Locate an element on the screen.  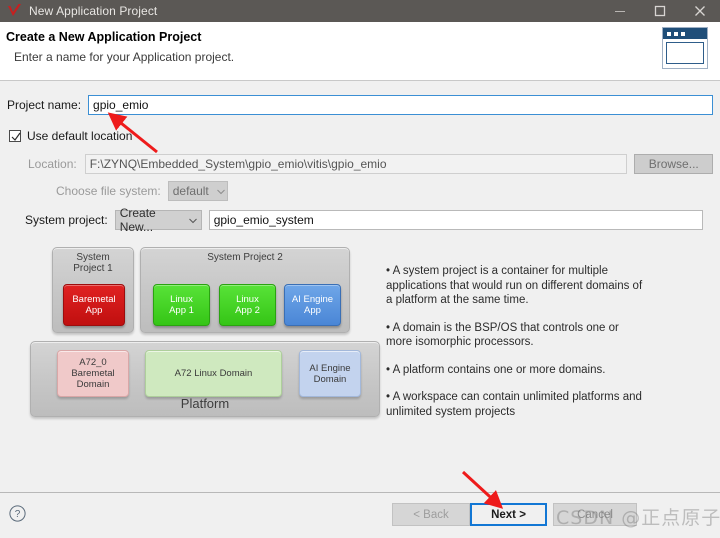
help-question-icon: ? is located at coordinates (17, 513).